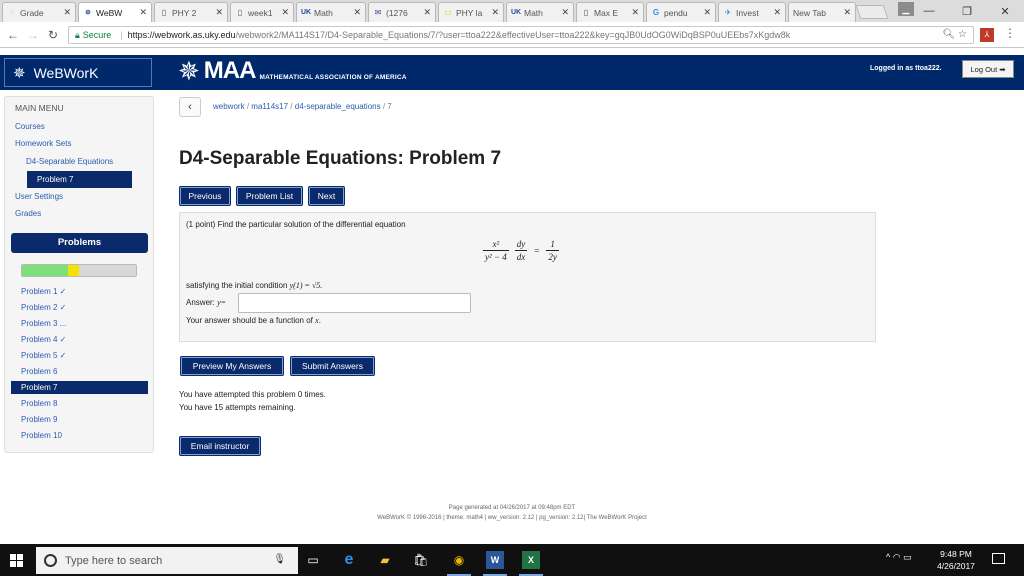  I want to click on tab-label: New Tab, so click(809, 12).